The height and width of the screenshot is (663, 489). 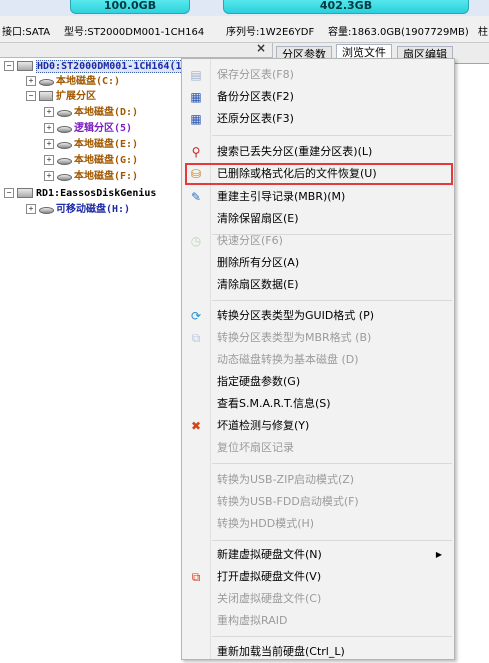 What do you see at coordinates (318, 97) in the screenshot?
I see `menu-item-backup-partition-table: ▦ 备份分区表(F2)` at bounding box center [318, 97].